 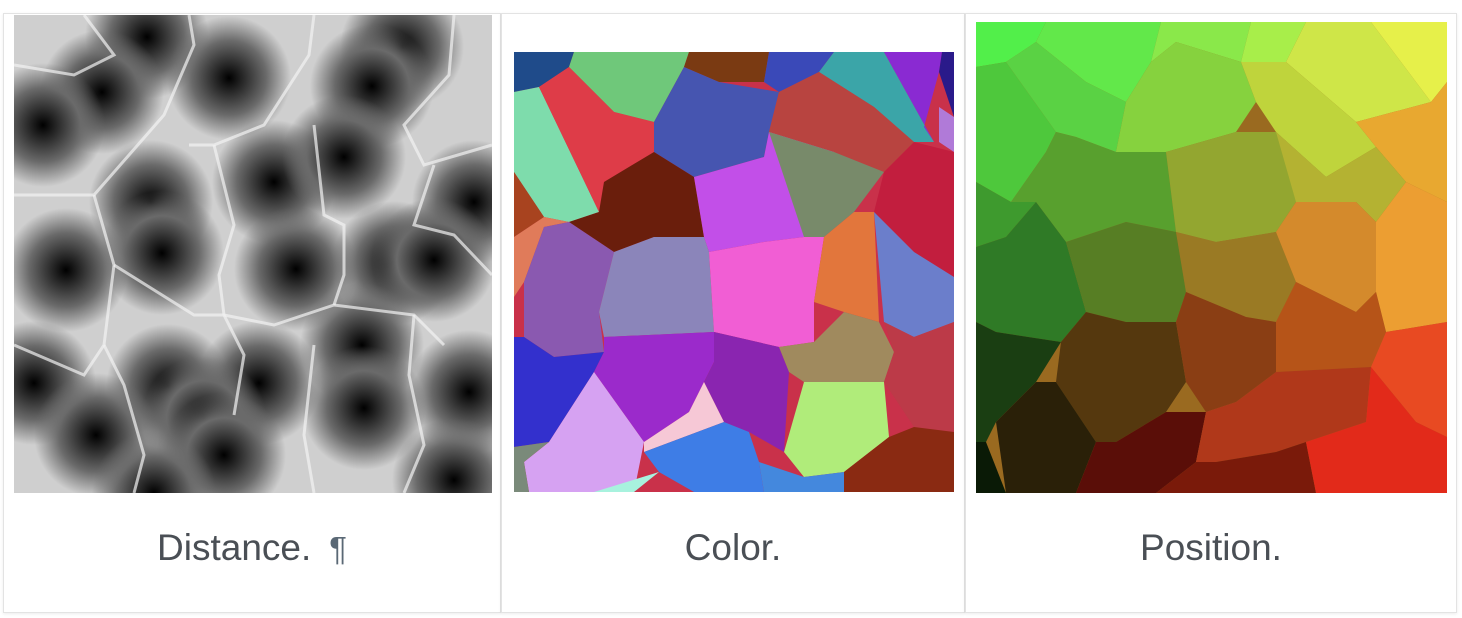 I want to click on figure-caption-color: Color., so click(x=733, y=547).